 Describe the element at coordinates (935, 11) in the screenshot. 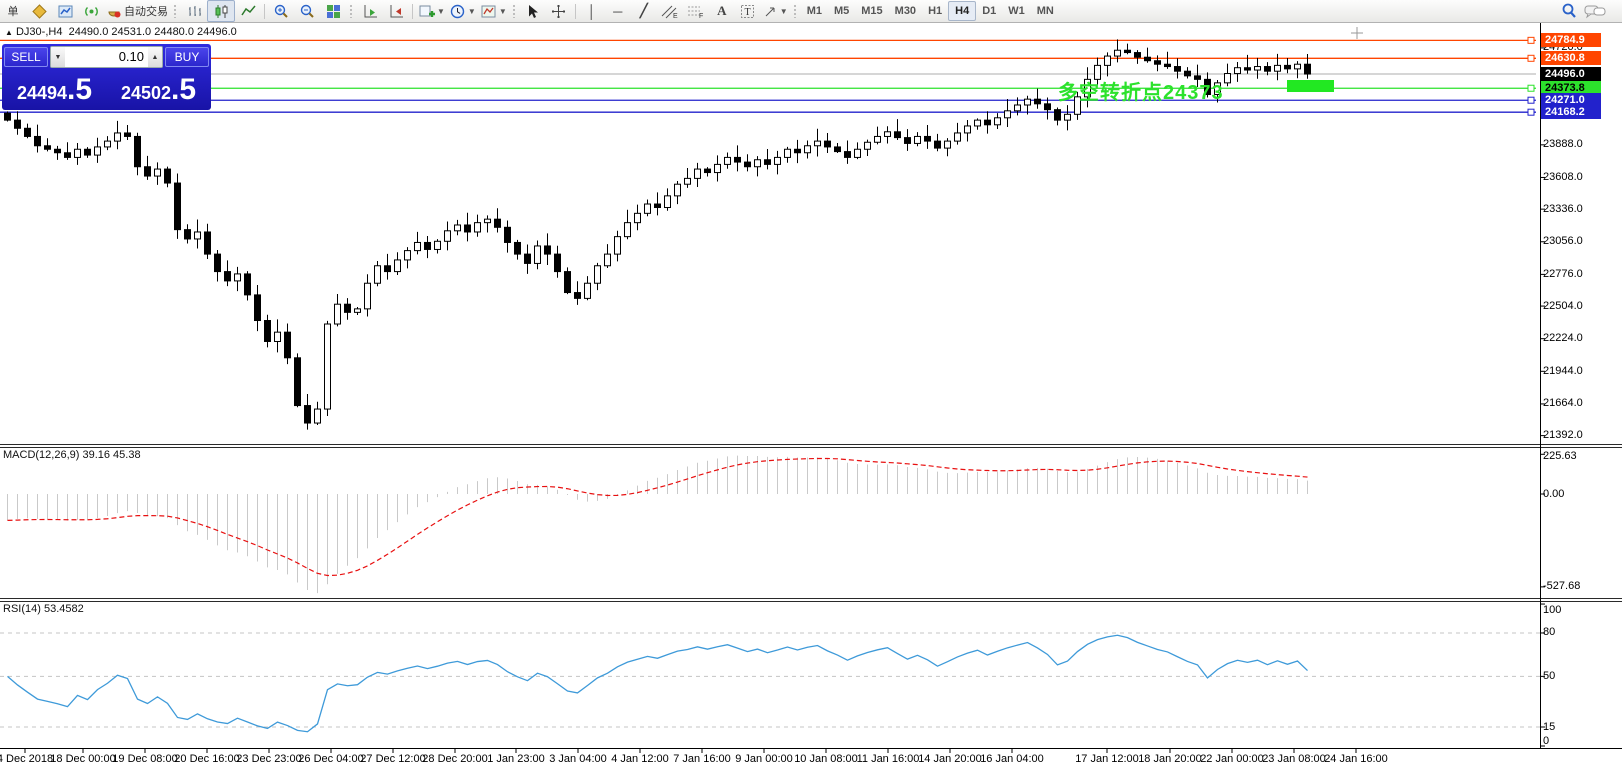

I see `timeframe-h1: H1` at that location.